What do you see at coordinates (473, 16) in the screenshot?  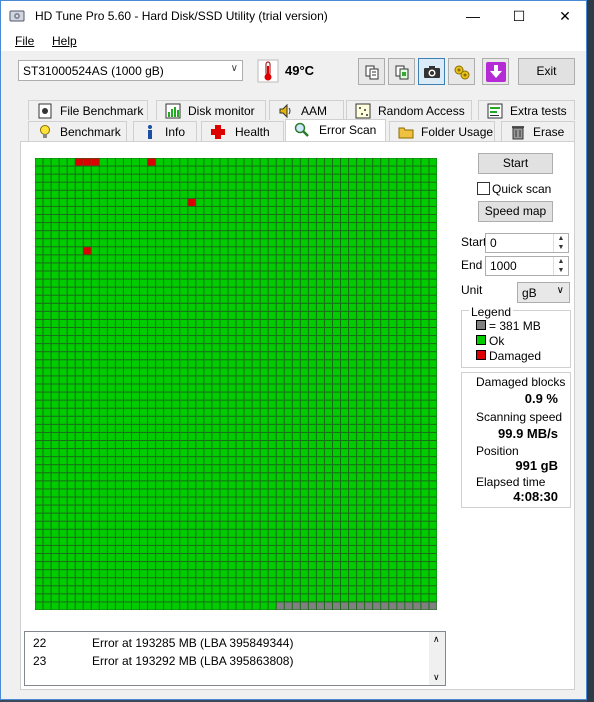 I see `minimize-button: —` at bounding box center [473, 16].